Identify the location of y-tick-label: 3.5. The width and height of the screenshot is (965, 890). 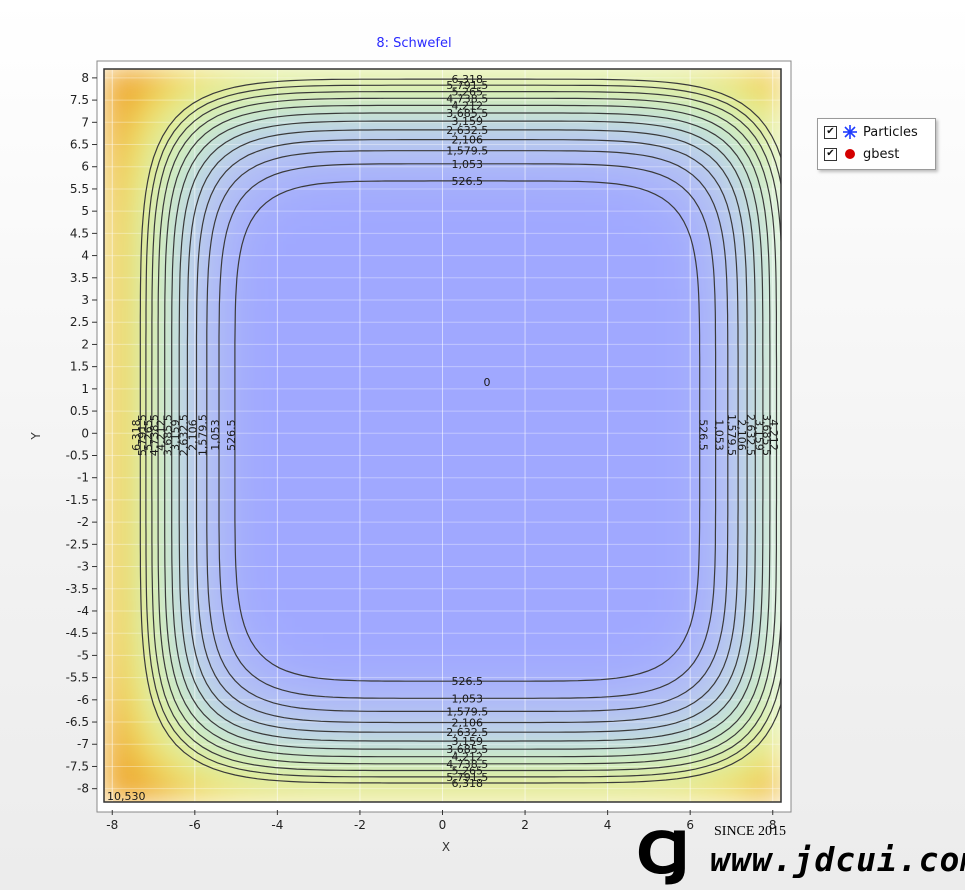
(79, 278).